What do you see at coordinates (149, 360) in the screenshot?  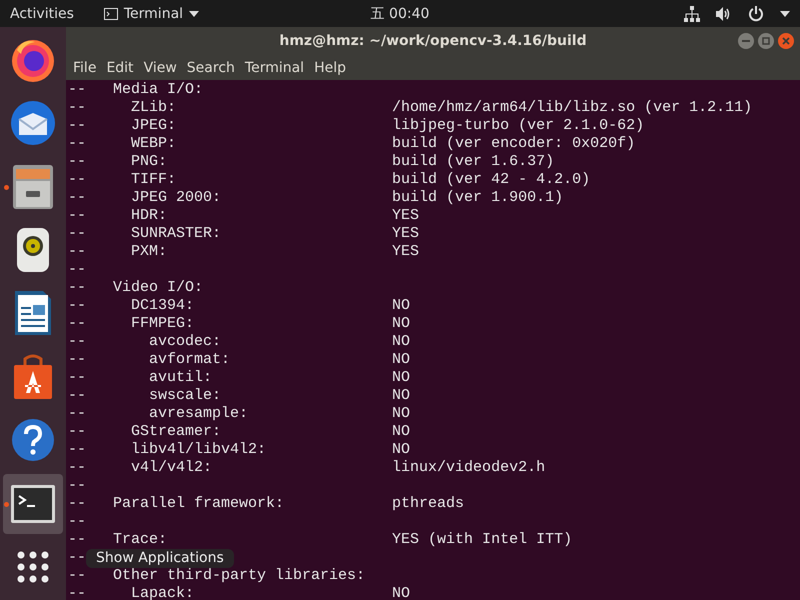 I see `terminal-line: -- avformat:` at bounding box center [149, 360].